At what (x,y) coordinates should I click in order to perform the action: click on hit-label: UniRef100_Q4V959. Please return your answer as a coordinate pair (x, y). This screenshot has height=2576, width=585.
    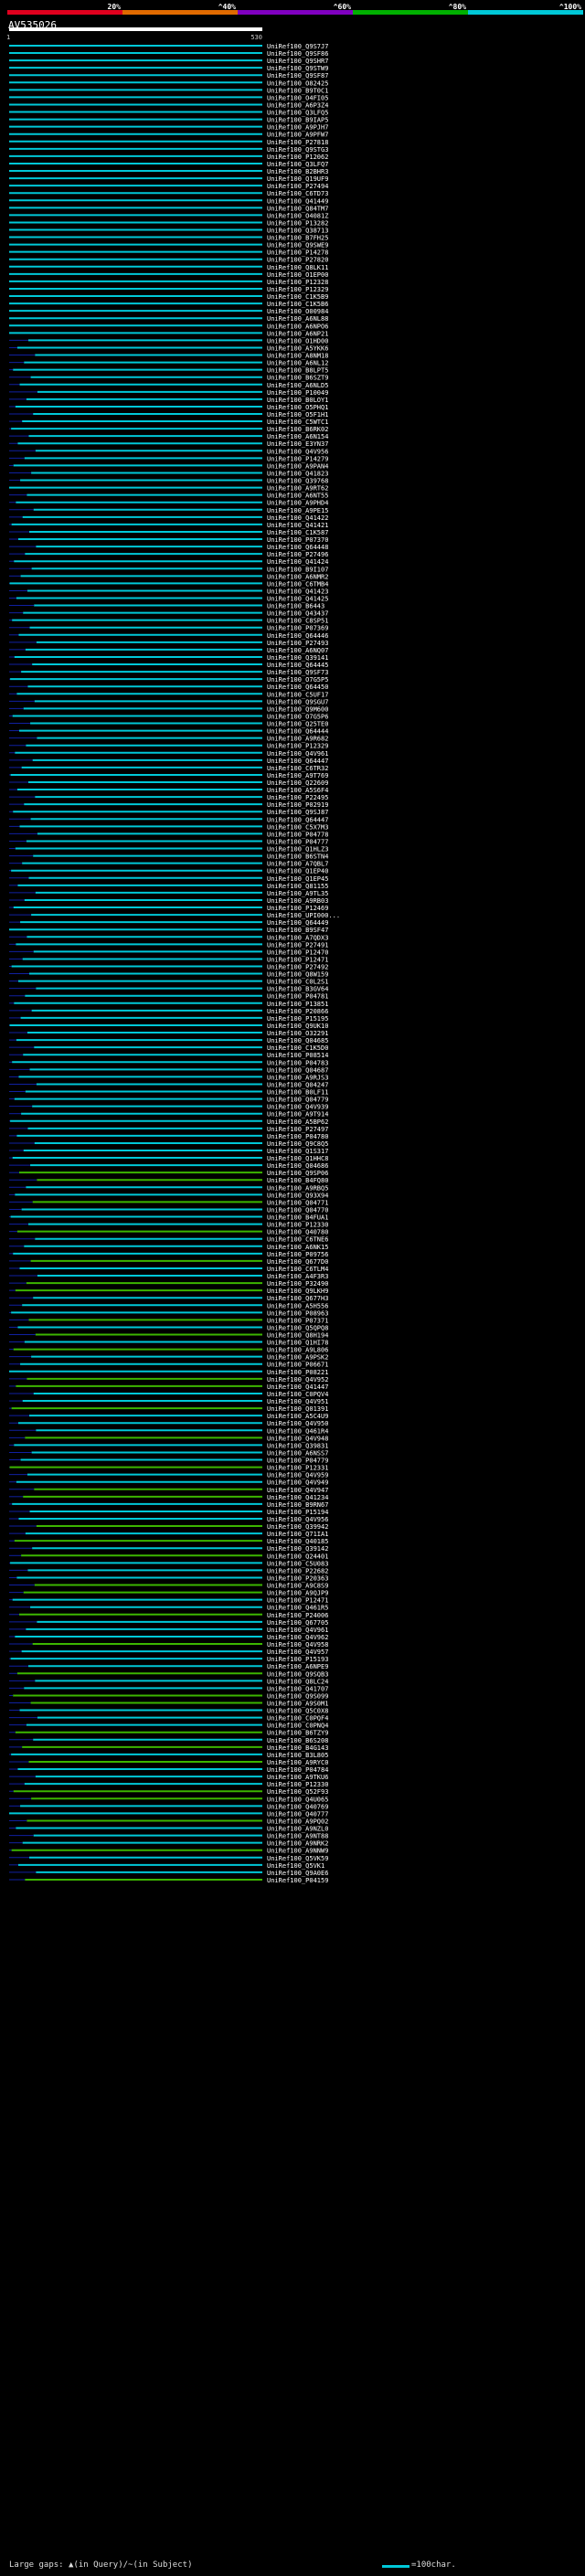
    Looking at the image, I should click on (298, 1475).